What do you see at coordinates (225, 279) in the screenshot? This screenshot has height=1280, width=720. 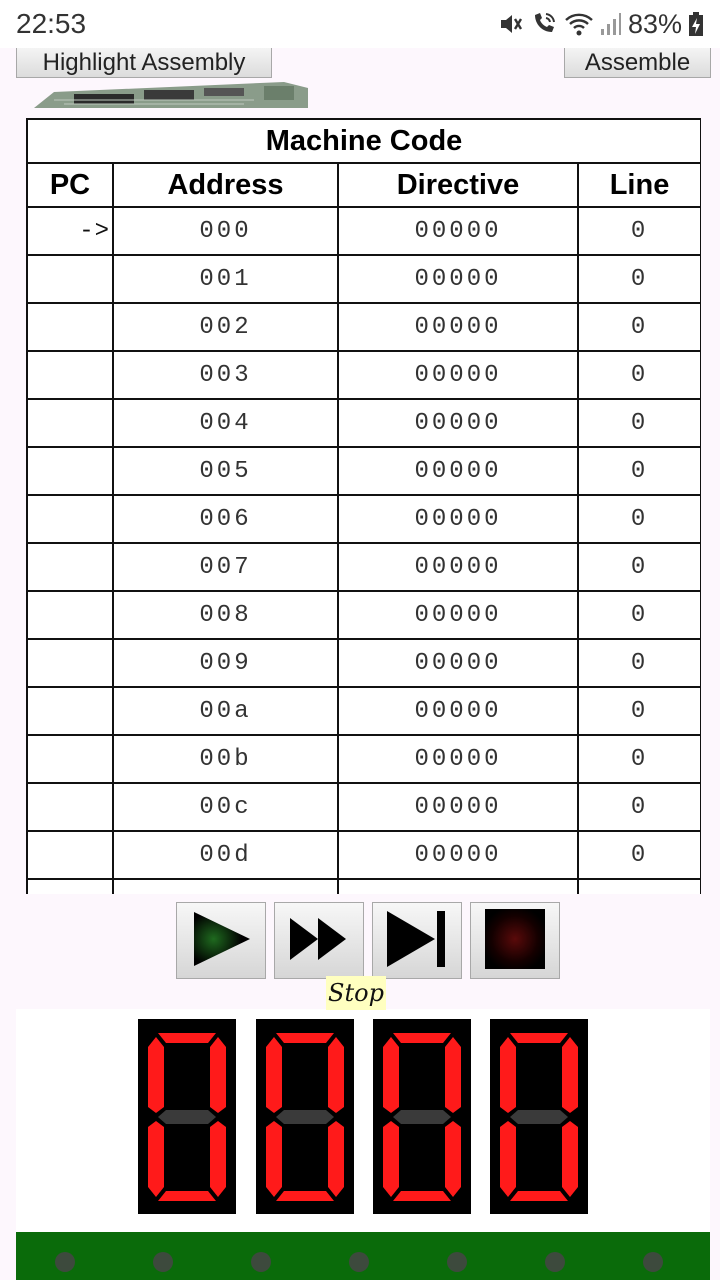 I see `address-cell: 001` at bounding box center [225, 279].